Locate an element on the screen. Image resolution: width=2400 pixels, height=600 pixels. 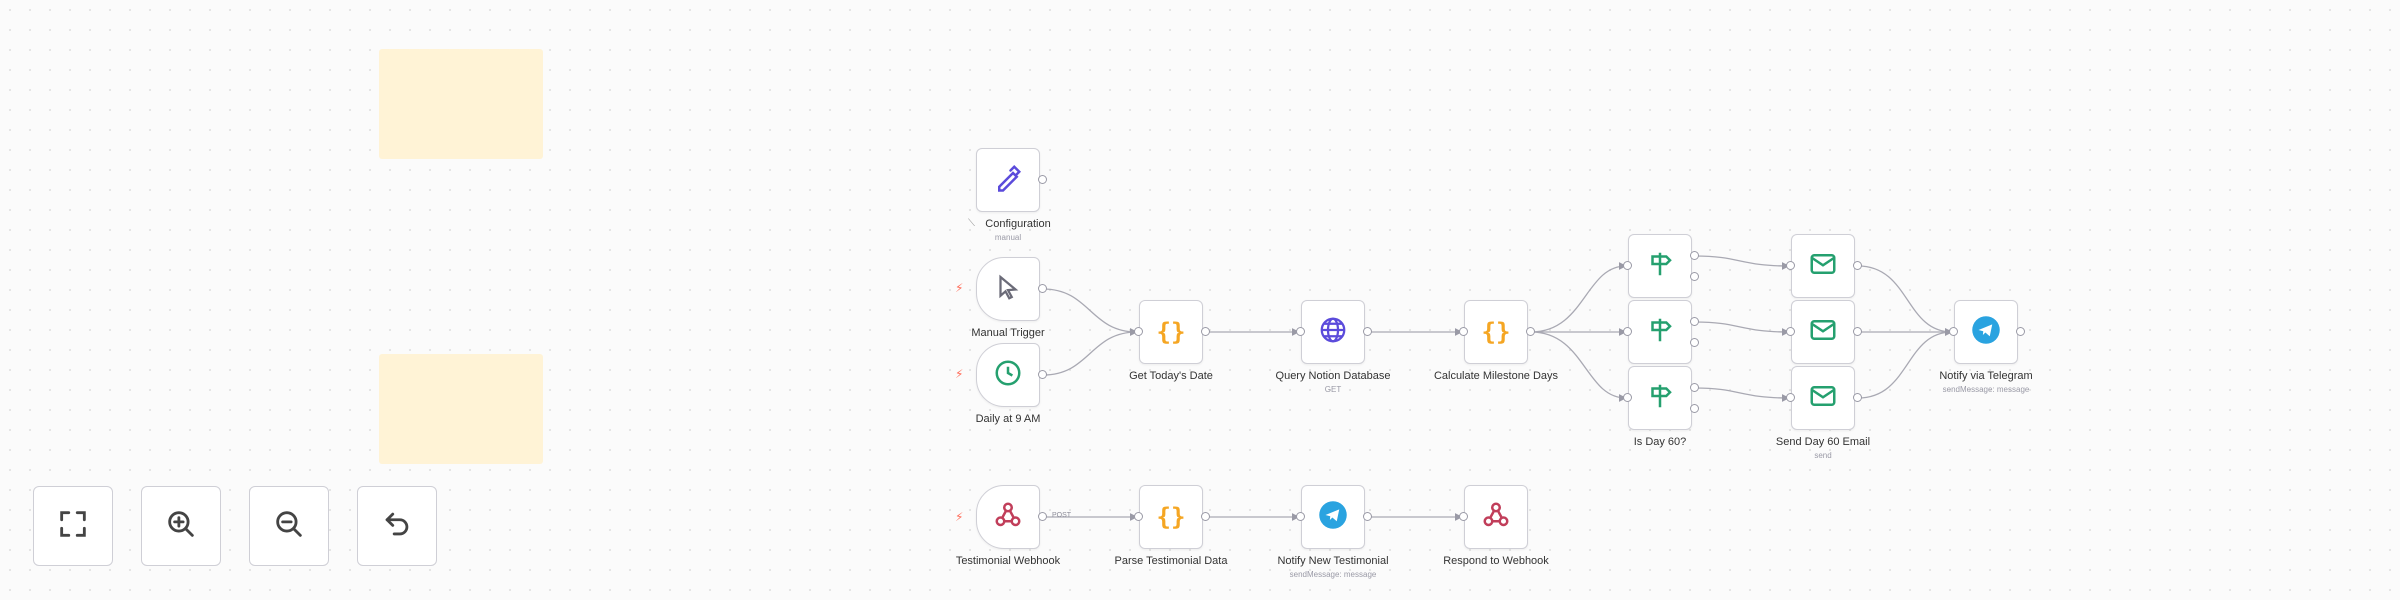
node-label: Manual Trigger is located at coordinates (1008, 333).